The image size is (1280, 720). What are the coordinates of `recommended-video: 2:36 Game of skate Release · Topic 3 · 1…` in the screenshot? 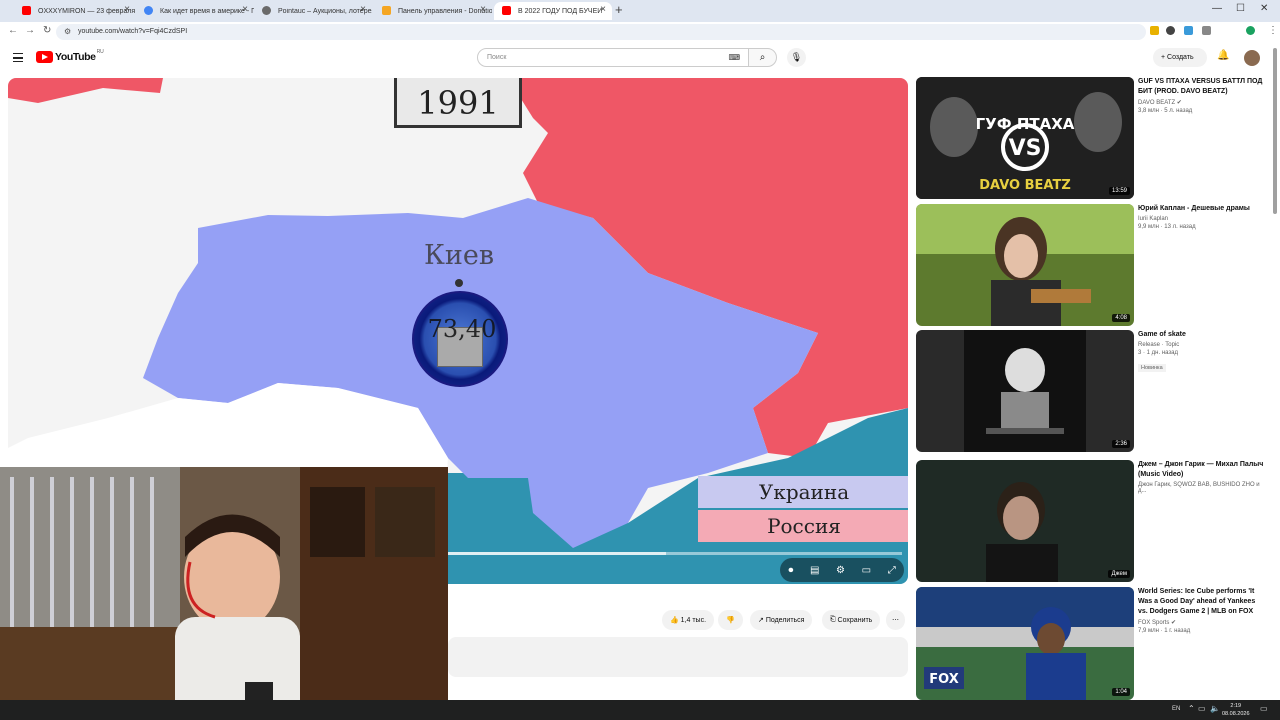 It's located at (1091, 391).